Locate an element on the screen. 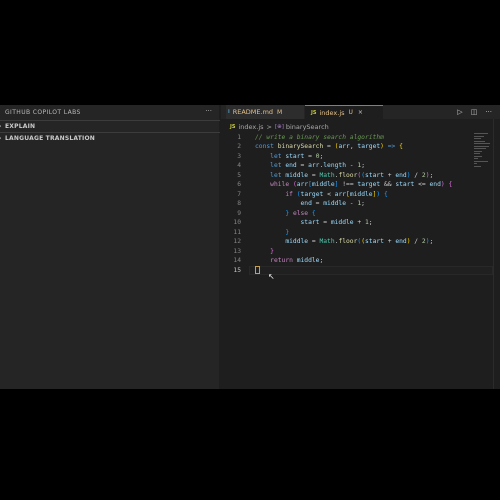 This screenshot has height=500, width=500. symbol-function-icon: [⊕] is located at coordinates (279, 127).